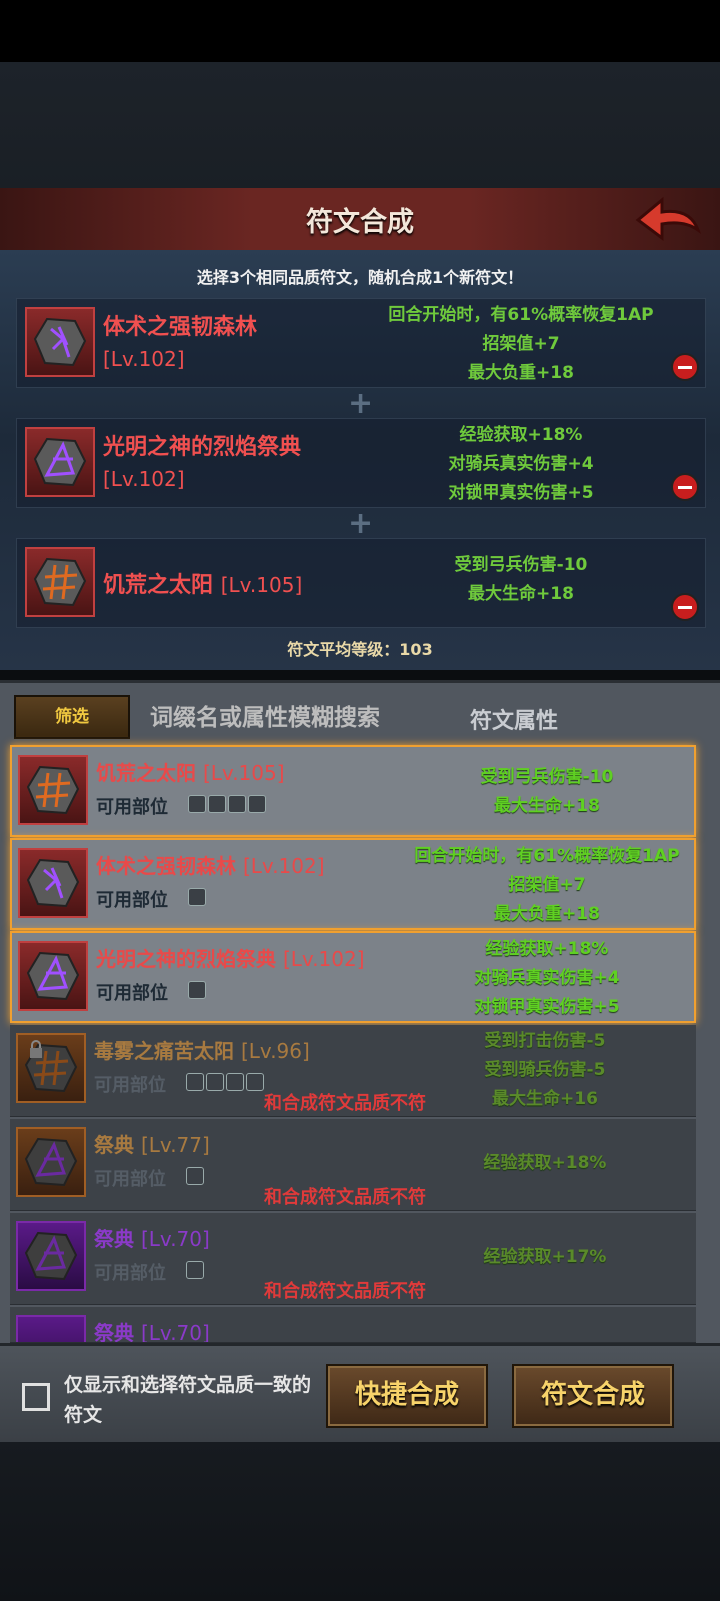 The width and height of the screenshot is (720, 1601). What do you see at coordinates (243, 773) in the screenshot?
I see `rune-level: [Lv.105]` at bounding box center [243, 773].